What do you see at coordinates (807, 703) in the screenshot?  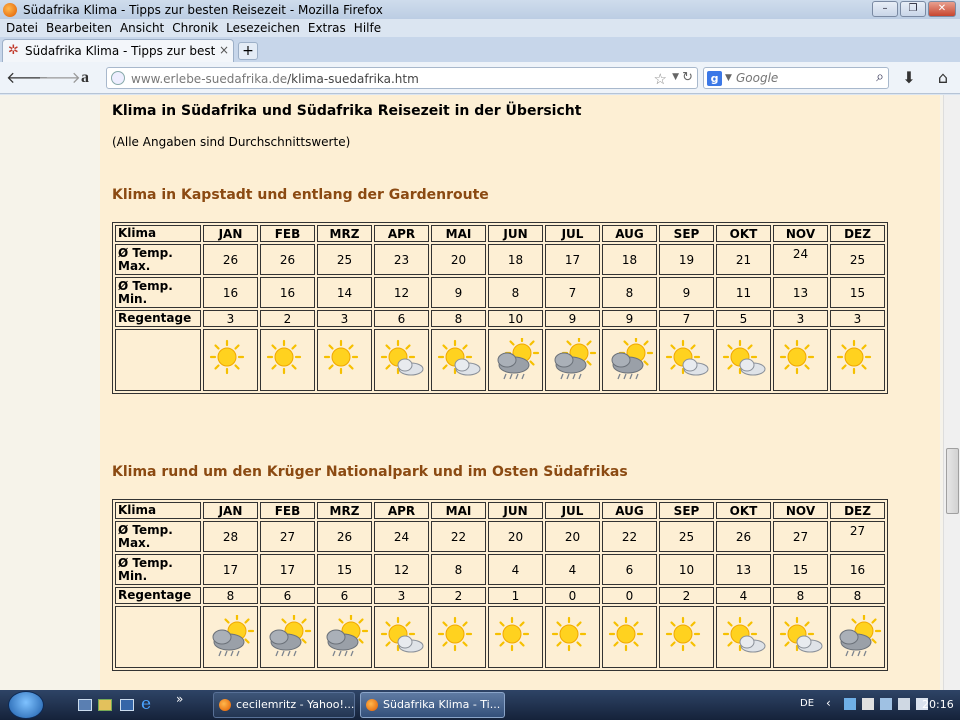 I see `language-indicator: DE` at bounding box center [807, 703].